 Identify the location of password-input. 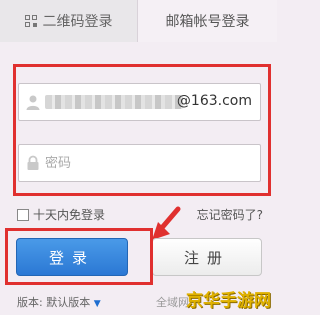
(145, 163).